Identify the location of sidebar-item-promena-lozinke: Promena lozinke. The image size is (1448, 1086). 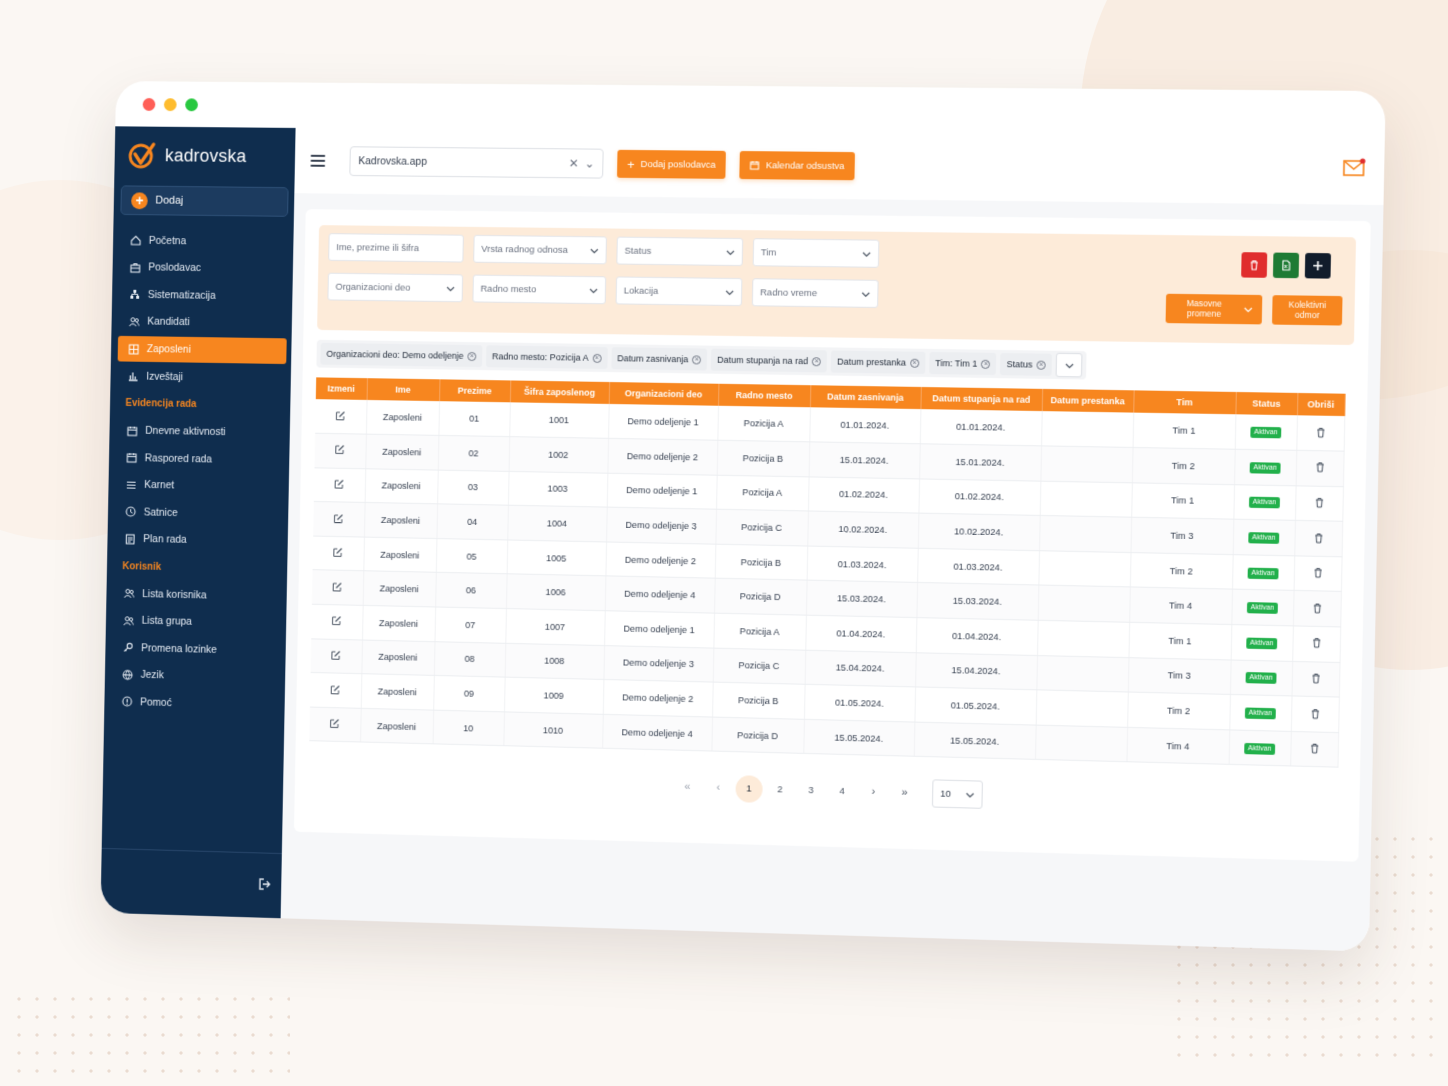
(195, 649).